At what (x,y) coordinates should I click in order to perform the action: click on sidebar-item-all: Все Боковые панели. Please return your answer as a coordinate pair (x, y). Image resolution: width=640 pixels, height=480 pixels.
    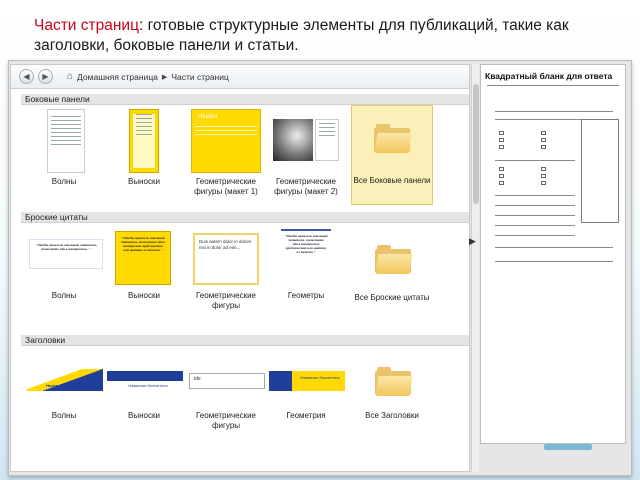
    Looking at the image, I should click on (392, 155).